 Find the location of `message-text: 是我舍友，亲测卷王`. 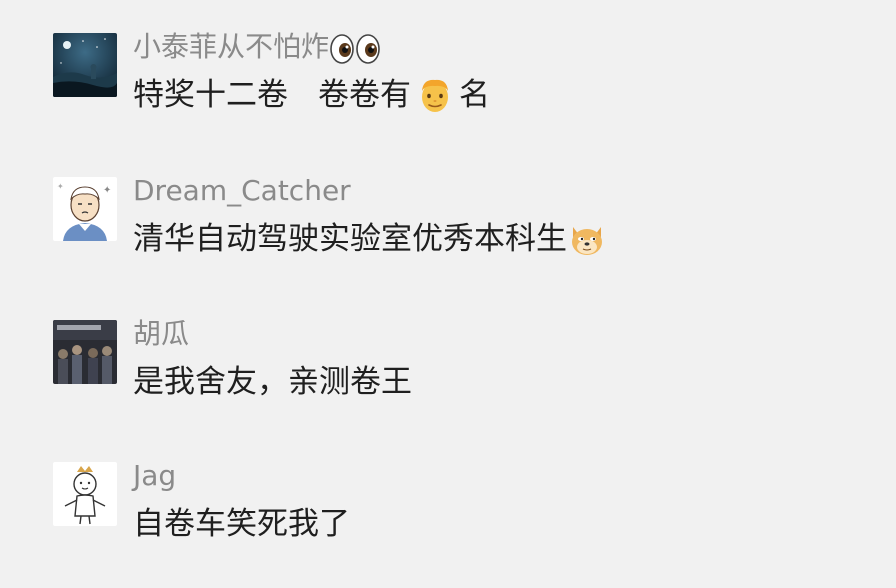

message-text: 是我舍友，亲测卷王 is located at coordinates (272, 382).